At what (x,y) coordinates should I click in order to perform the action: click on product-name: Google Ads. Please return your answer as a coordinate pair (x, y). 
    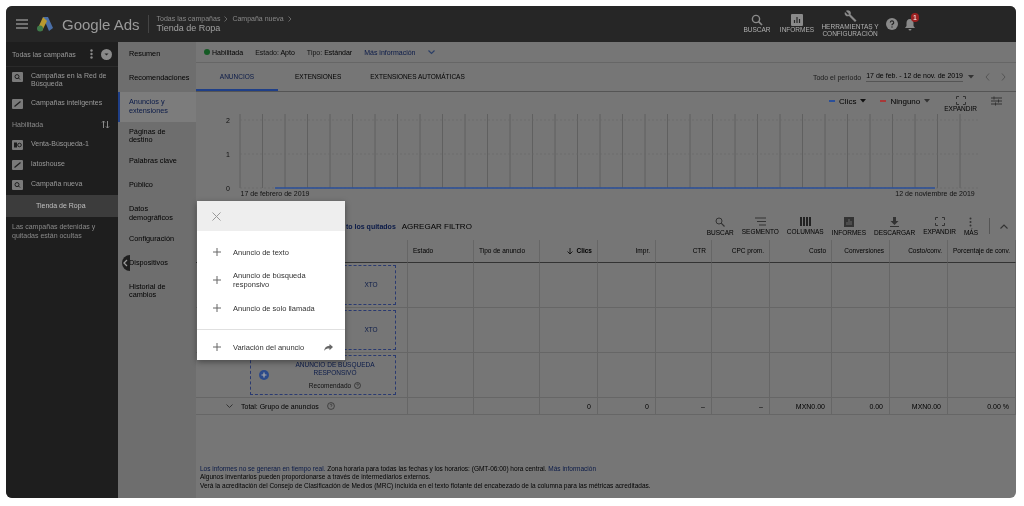
    Looking at the image, I should click on (101, 24).